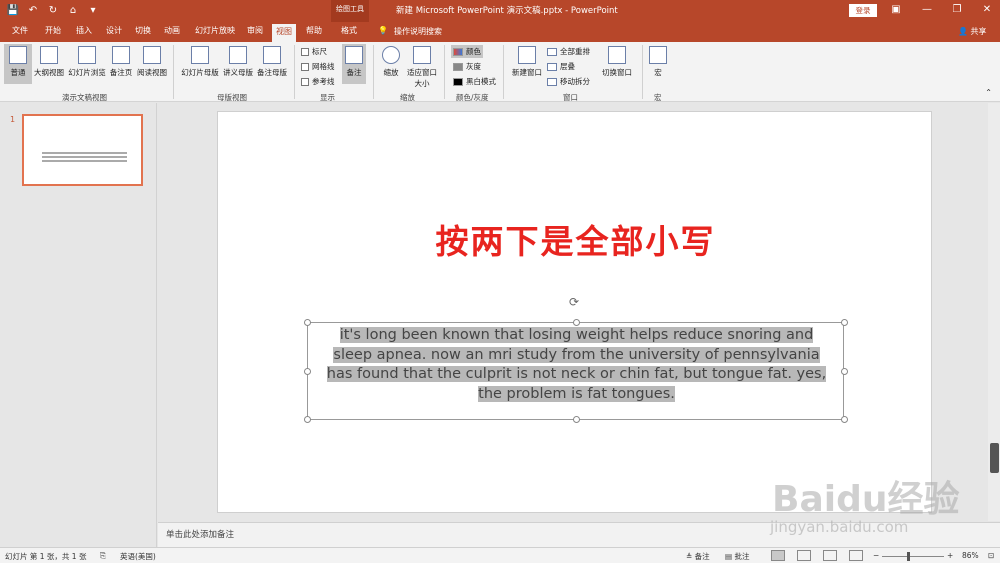 Image resolution: width=1000 pixels, height=563 pixels. Describe the element at coordinates (473, 66) in the screenshot. I see `grayscale-label: 灰度` at that location.